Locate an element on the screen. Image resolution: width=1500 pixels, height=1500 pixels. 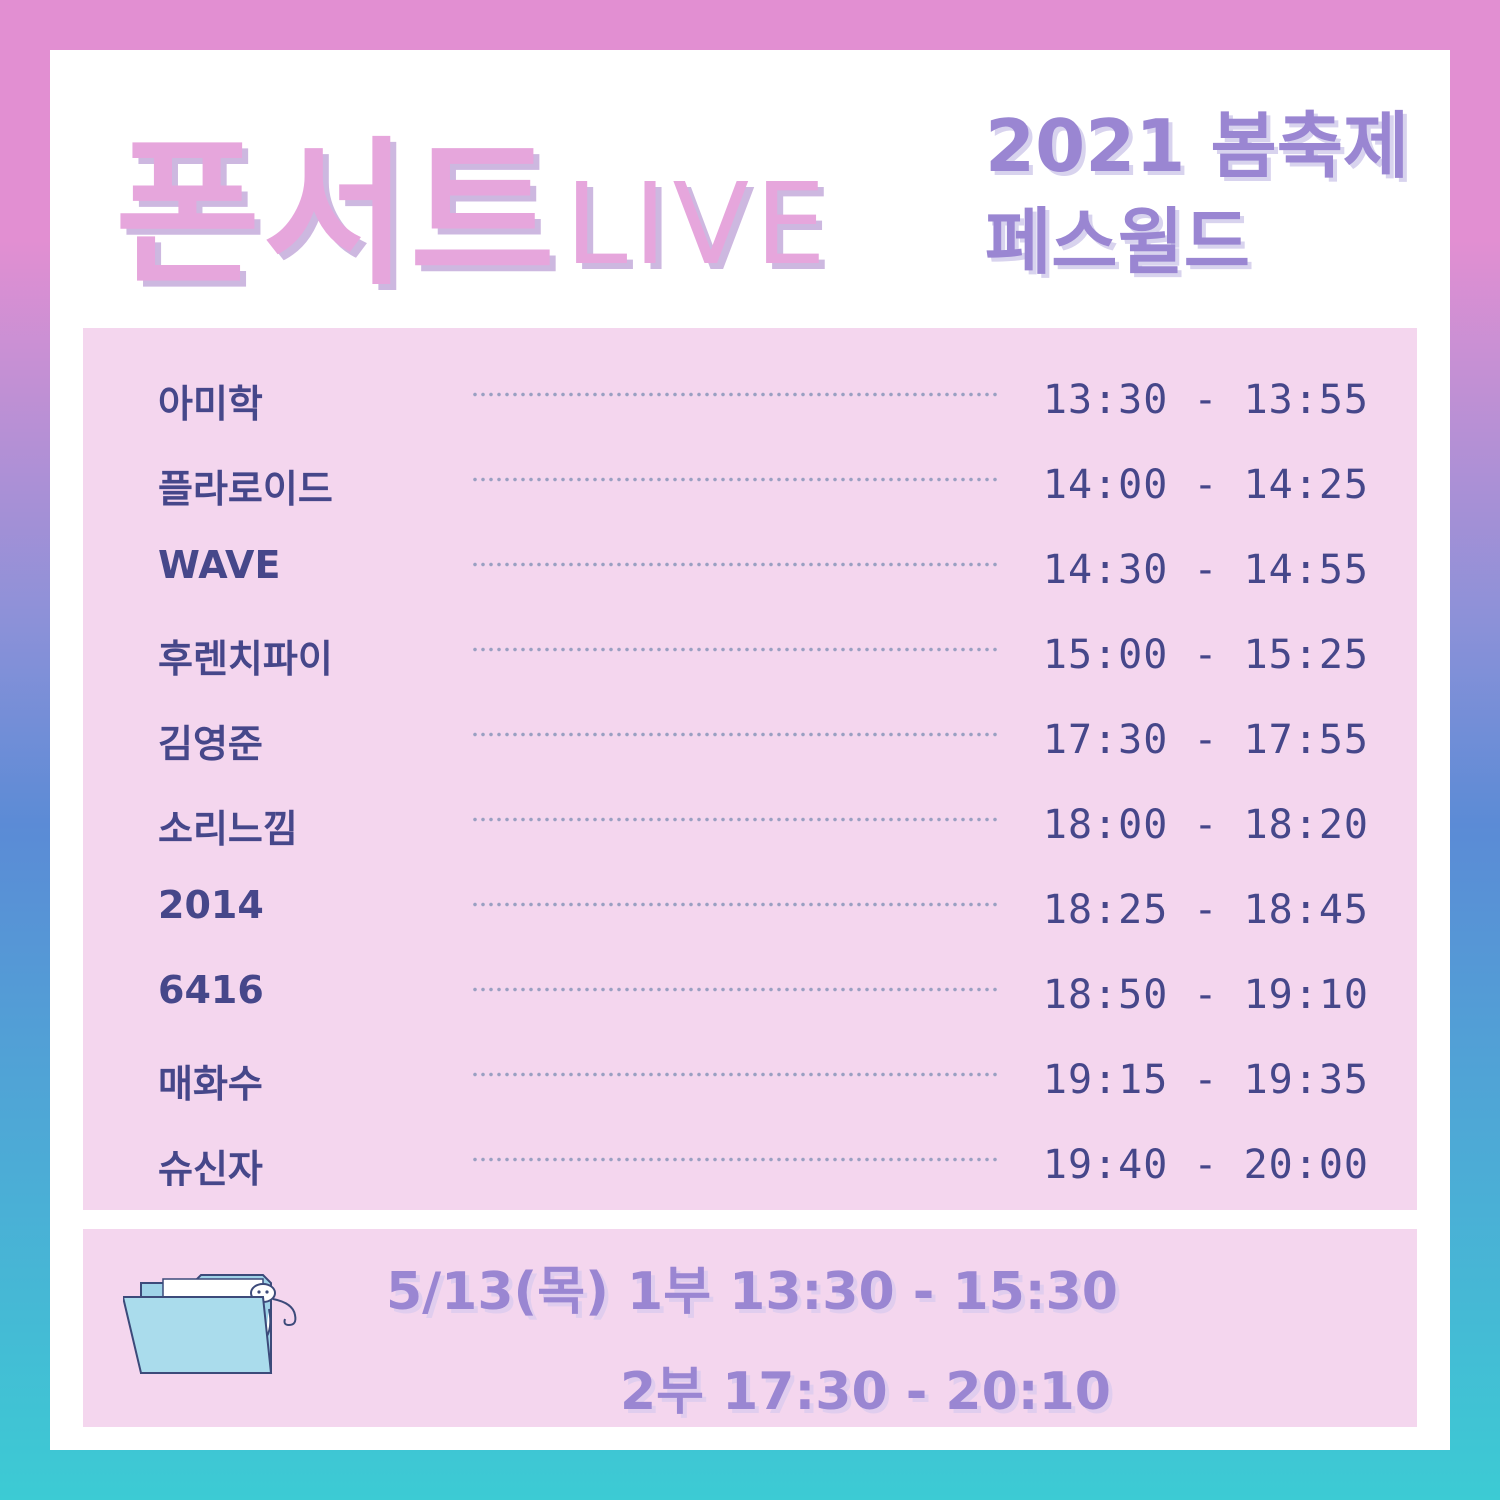
footer-part2: 2부 17:30 - 20:10 is located at coordinates (865, 1392).